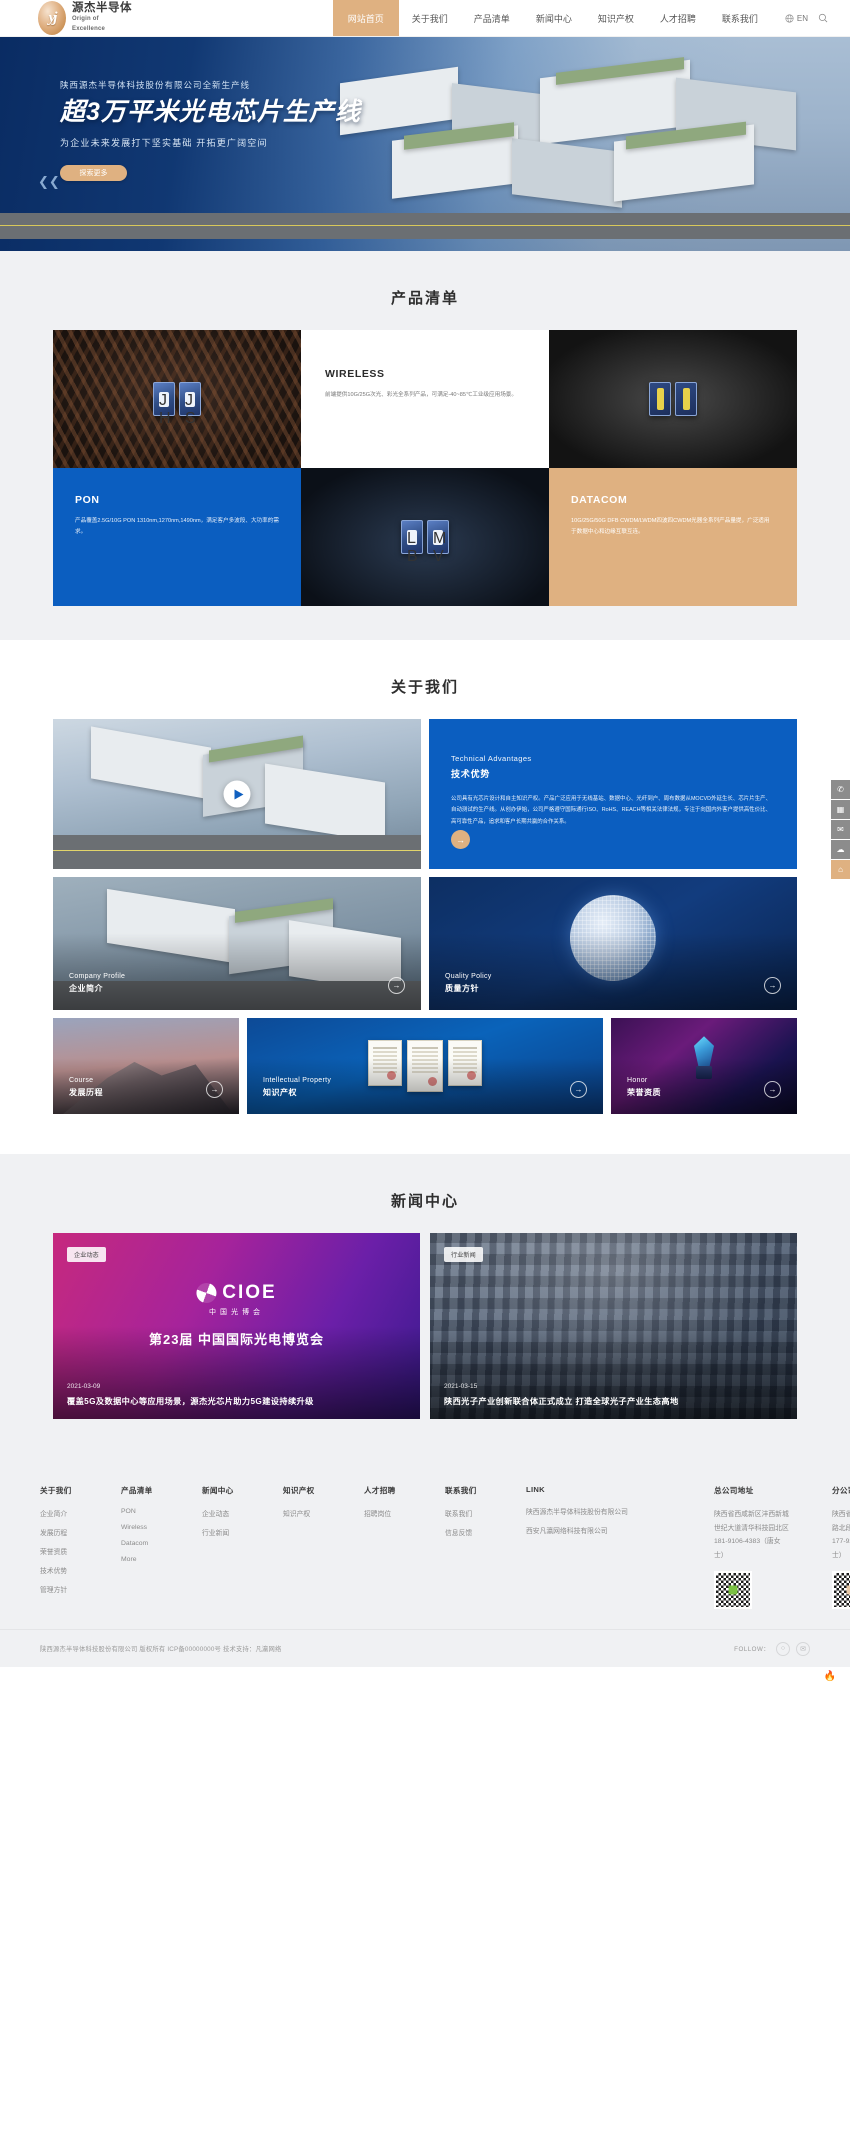 The height and width of the screenshot is (2139, 850). Describe the element at coordinates (840, 849) in the screenshot. I see `side-wechat-button: ☁` at that location.